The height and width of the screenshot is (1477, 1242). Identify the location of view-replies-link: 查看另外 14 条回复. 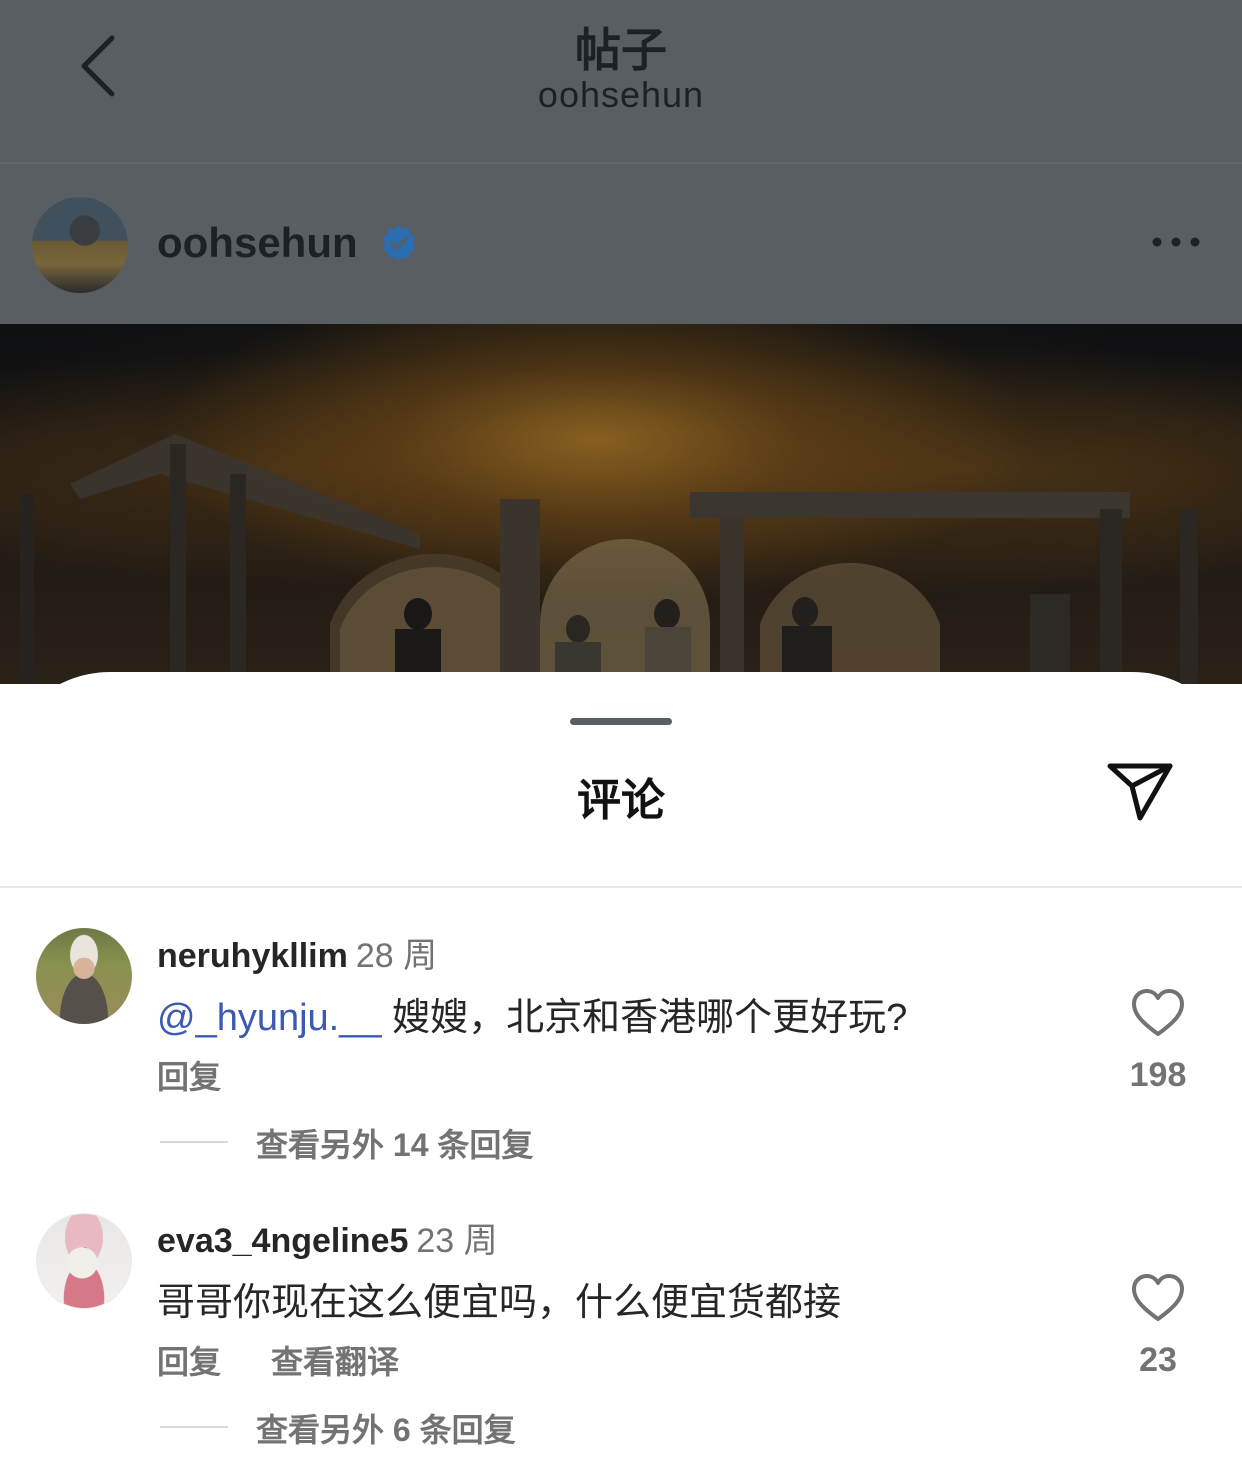
(394, 1143).